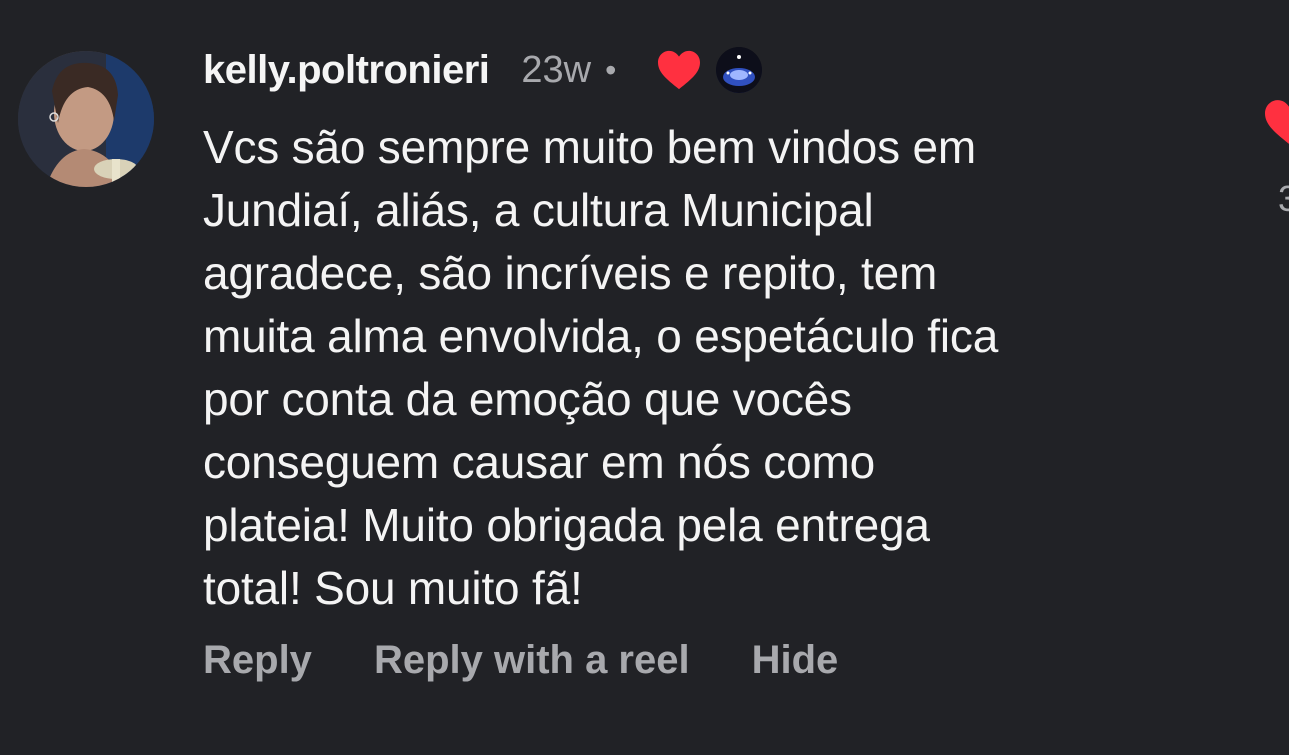 The image size is (1289, 755). What do you see at coordinates (538, 210) in the screenshot?
I see `comment-line: Jundiaí, aliás, a cultura Municipal` at bounding box center [538, 210].